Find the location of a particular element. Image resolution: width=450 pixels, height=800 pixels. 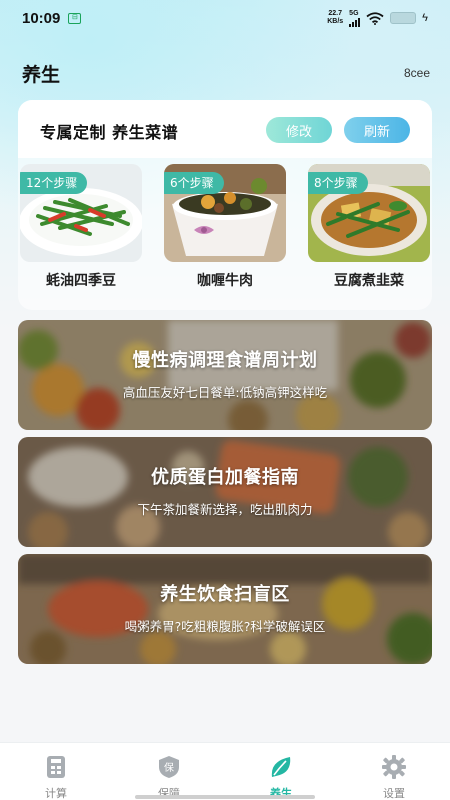

cellular-signal-icon: 5G is located at coordinates (355, 18).